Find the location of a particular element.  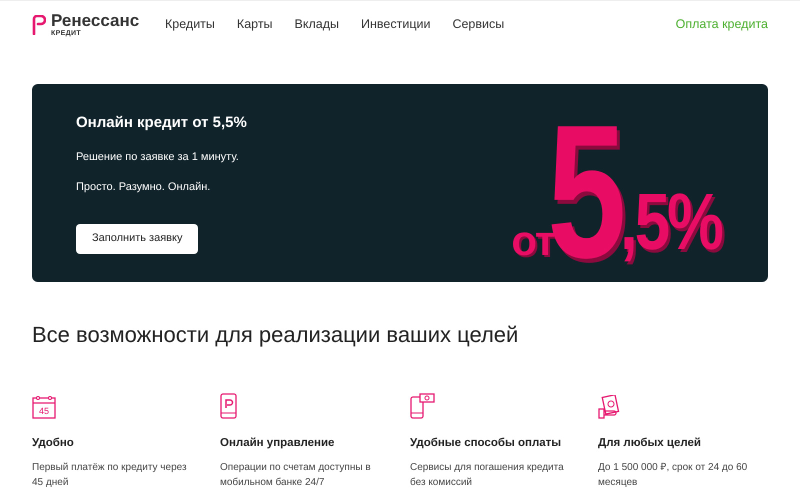

logo-name: Ренессанс is located at coordinates (95, 20).